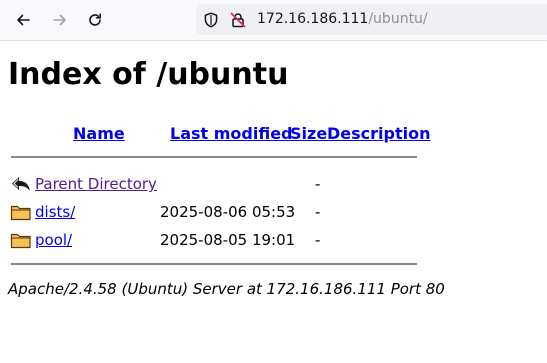 This screenshot has width=547, height=363. What do you see at coordinates (214, 264) in the screenshot?
I see `footer-divider` at bounding box center [214, 264].